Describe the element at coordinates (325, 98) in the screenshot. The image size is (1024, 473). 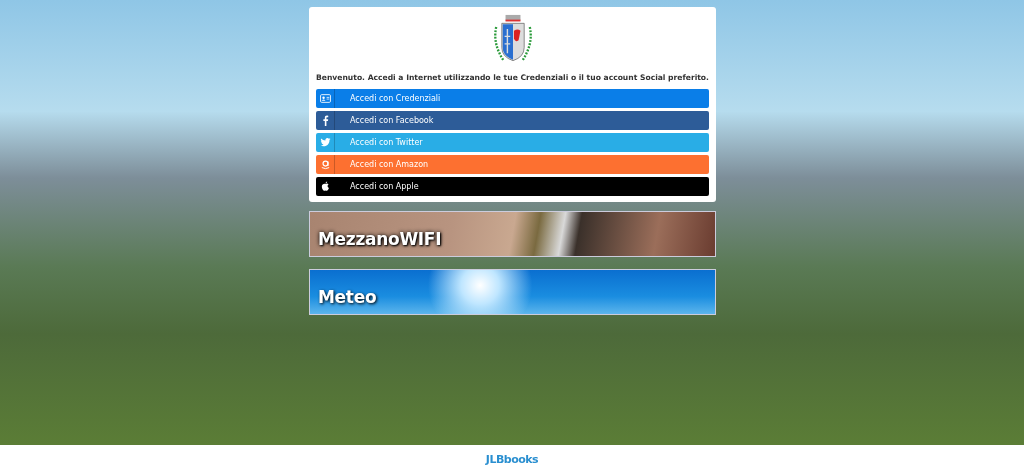
I see `id-card-icon` at that location.